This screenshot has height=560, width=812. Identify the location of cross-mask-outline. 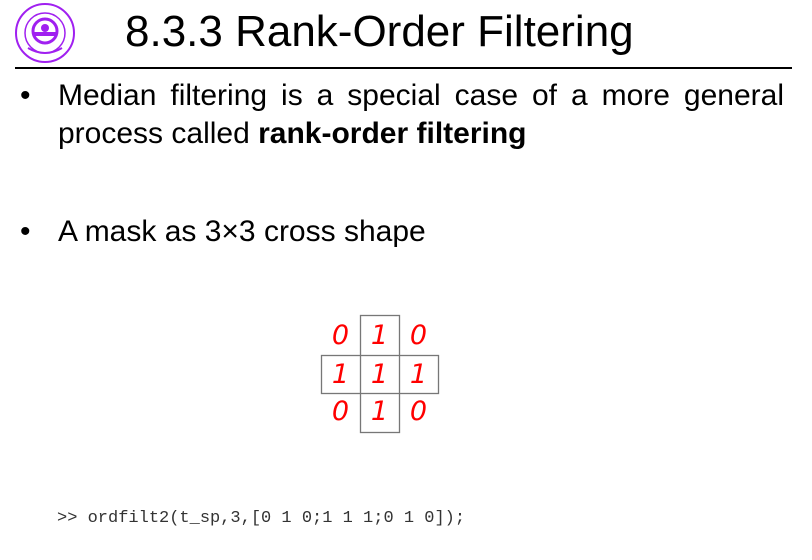
(380, 374).